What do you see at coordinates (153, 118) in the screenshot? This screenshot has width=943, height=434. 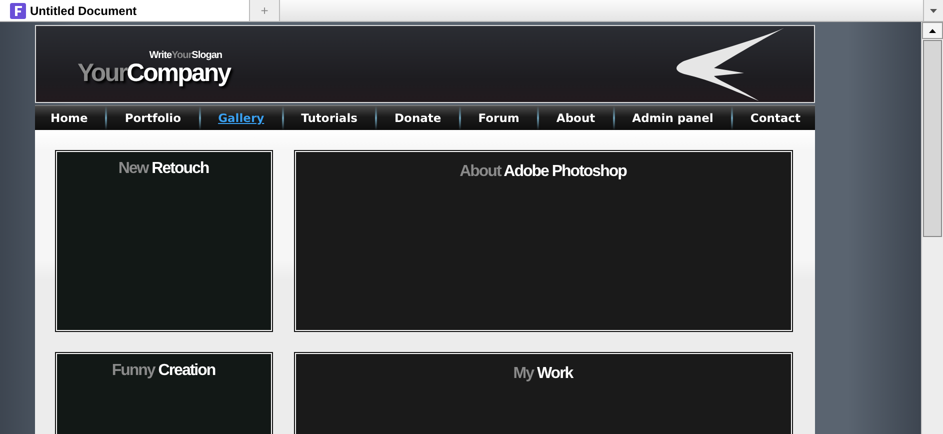 I see `nav-link: Portfolio` at bounding box center [153, 118].